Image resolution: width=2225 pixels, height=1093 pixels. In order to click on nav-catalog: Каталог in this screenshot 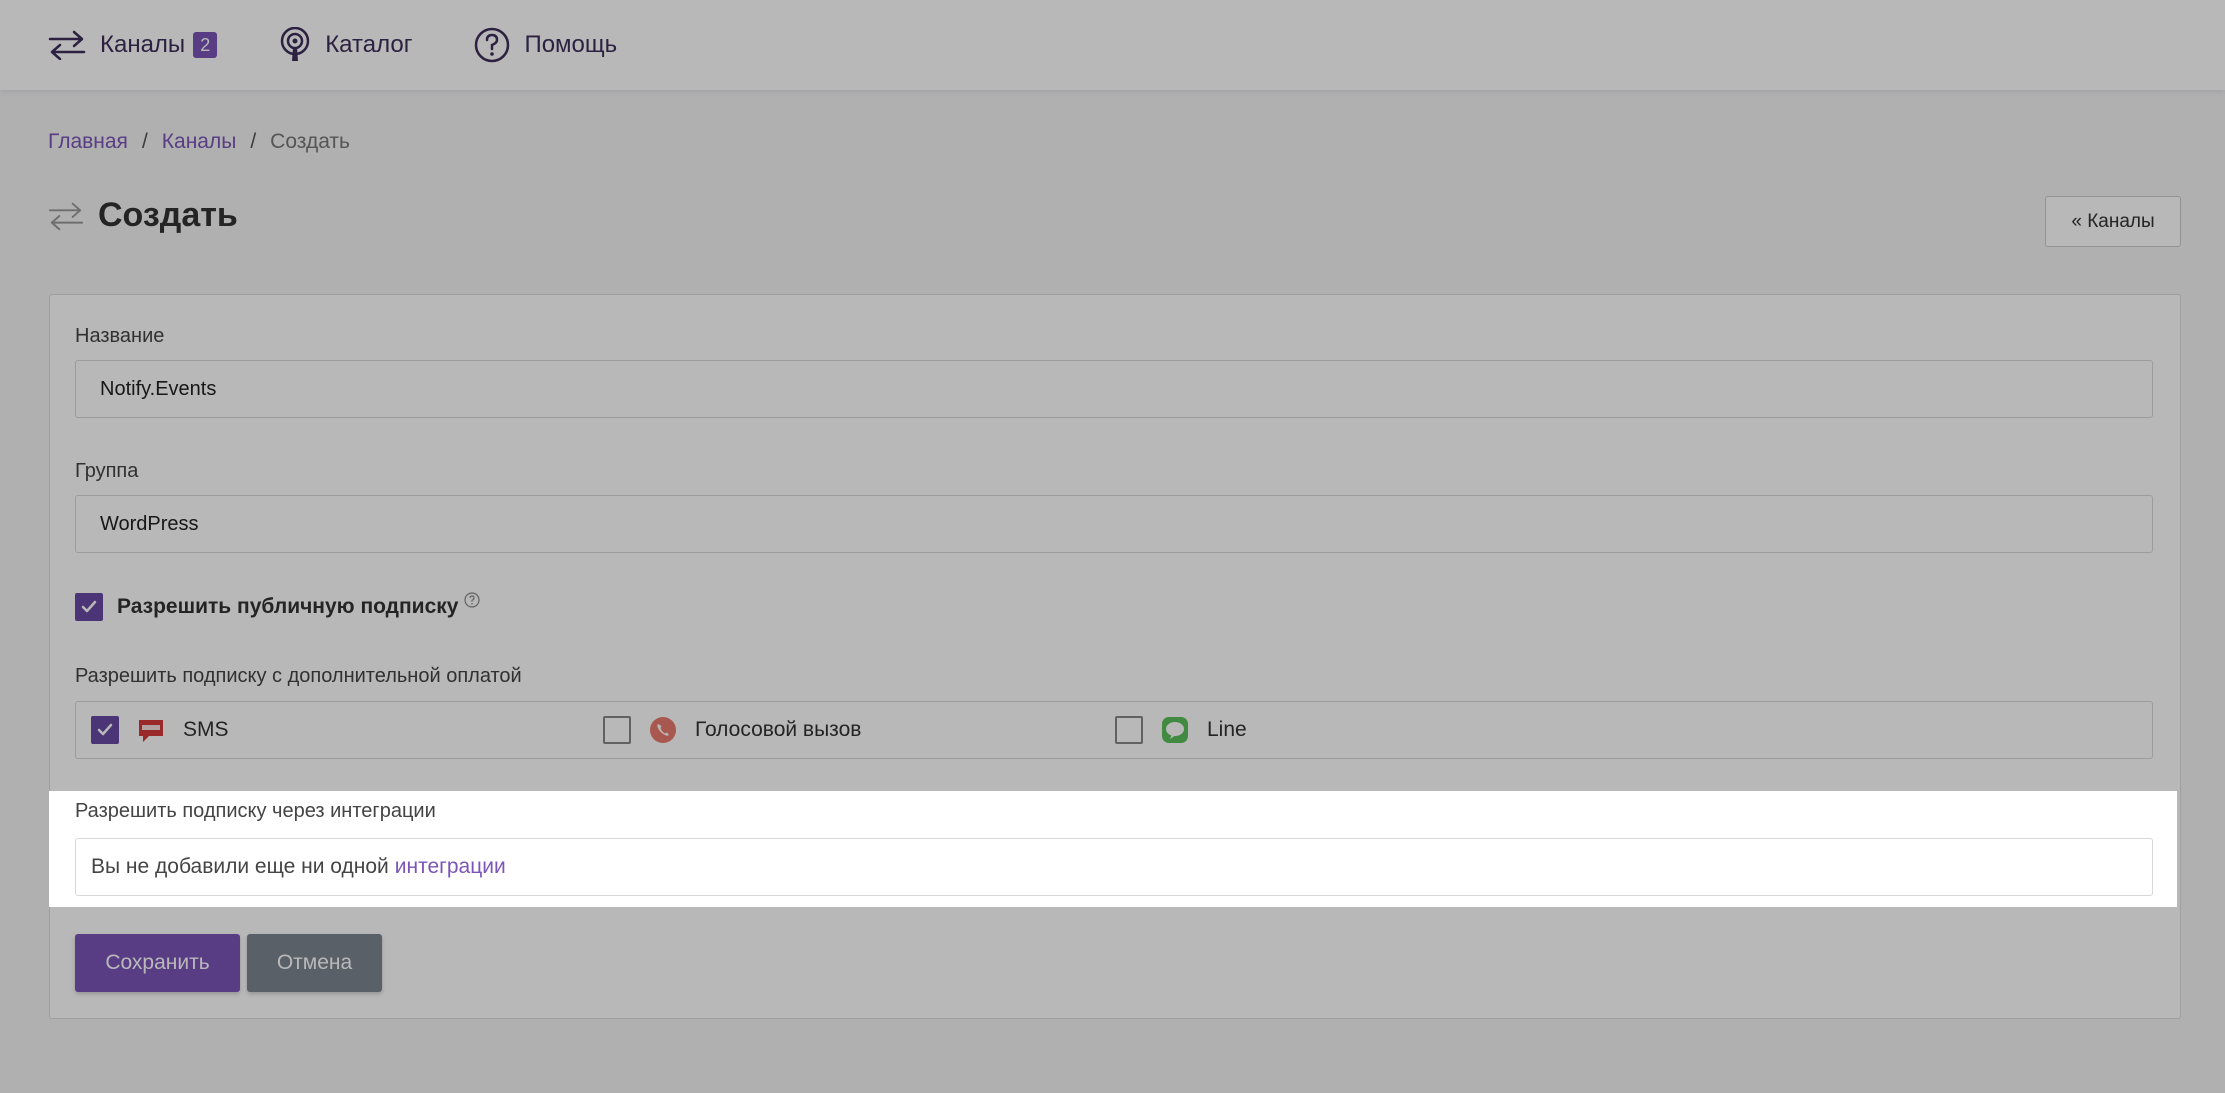, I will do `click(345, 45)`.